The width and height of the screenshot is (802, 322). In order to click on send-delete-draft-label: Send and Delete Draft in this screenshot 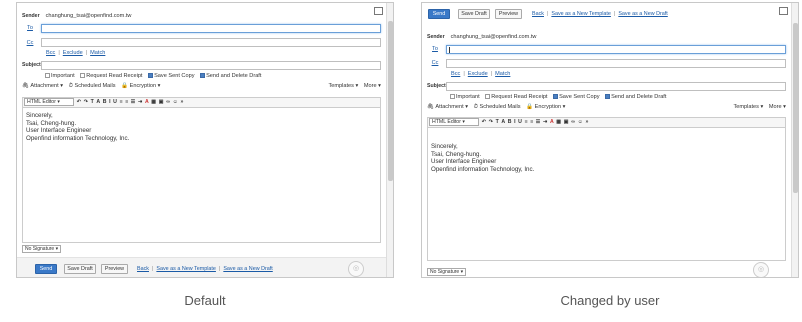, I will do `click(234, 76)`.